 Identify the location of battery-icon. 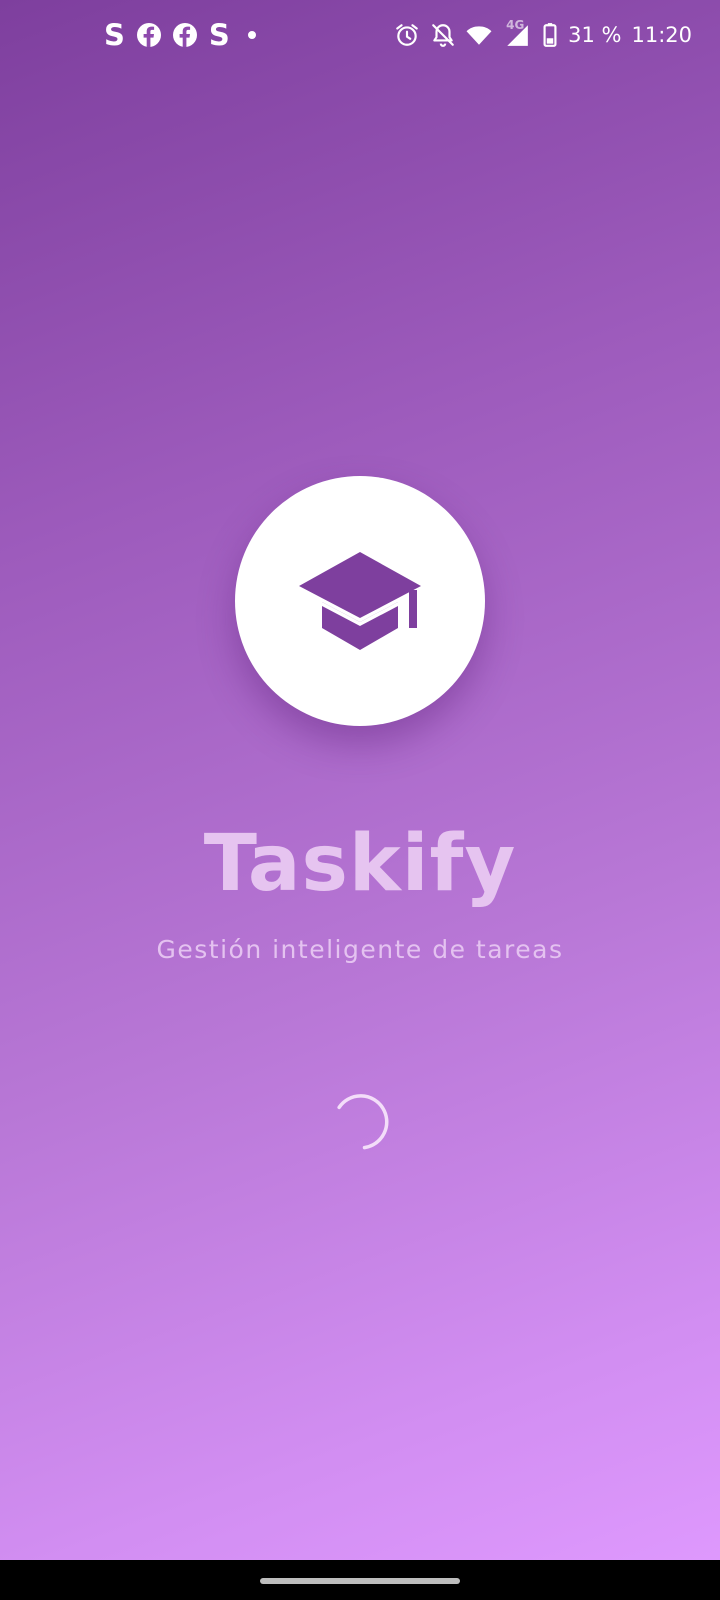
(550, 35).